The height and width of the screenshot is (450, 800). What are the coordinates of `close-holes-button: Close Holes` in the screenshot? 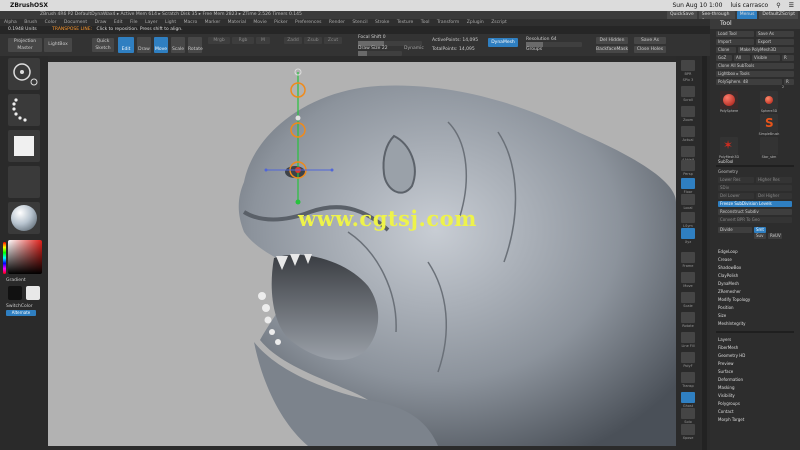 It's located at (650, 49).